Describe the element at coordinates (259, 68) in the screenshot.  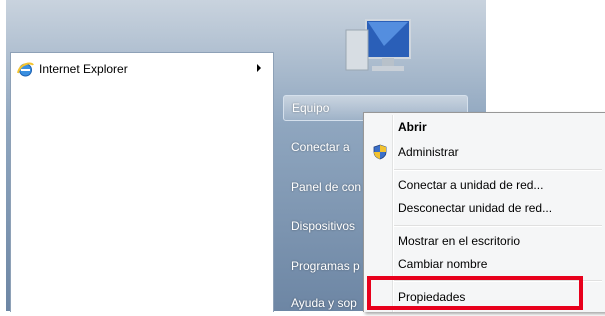
I see `submenu-arrow-icon` at that location.